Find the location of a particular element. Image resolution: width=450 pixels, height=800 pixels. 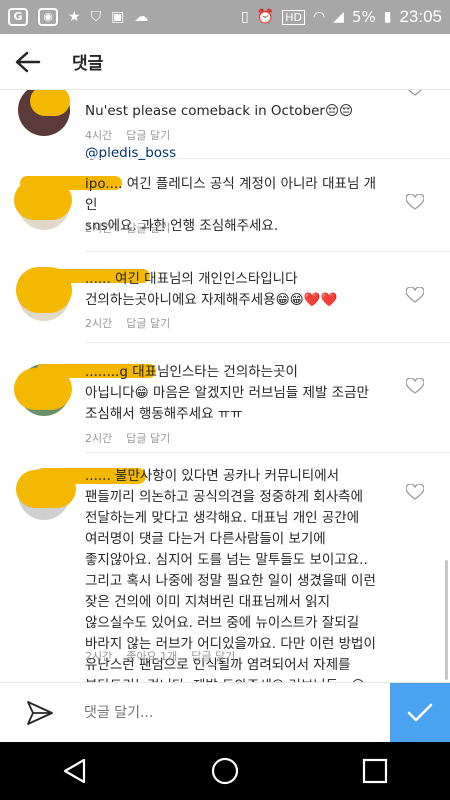

paper-plane-icon is located at coordinates (40, 712).